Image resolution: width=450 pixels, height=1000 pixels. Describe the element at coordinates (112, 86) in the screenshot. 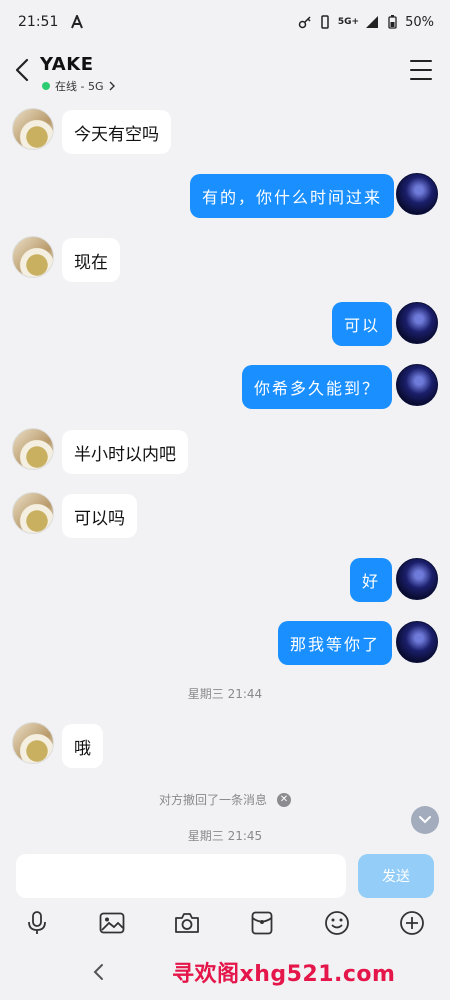

I see `chevron-right-icon` at that location.